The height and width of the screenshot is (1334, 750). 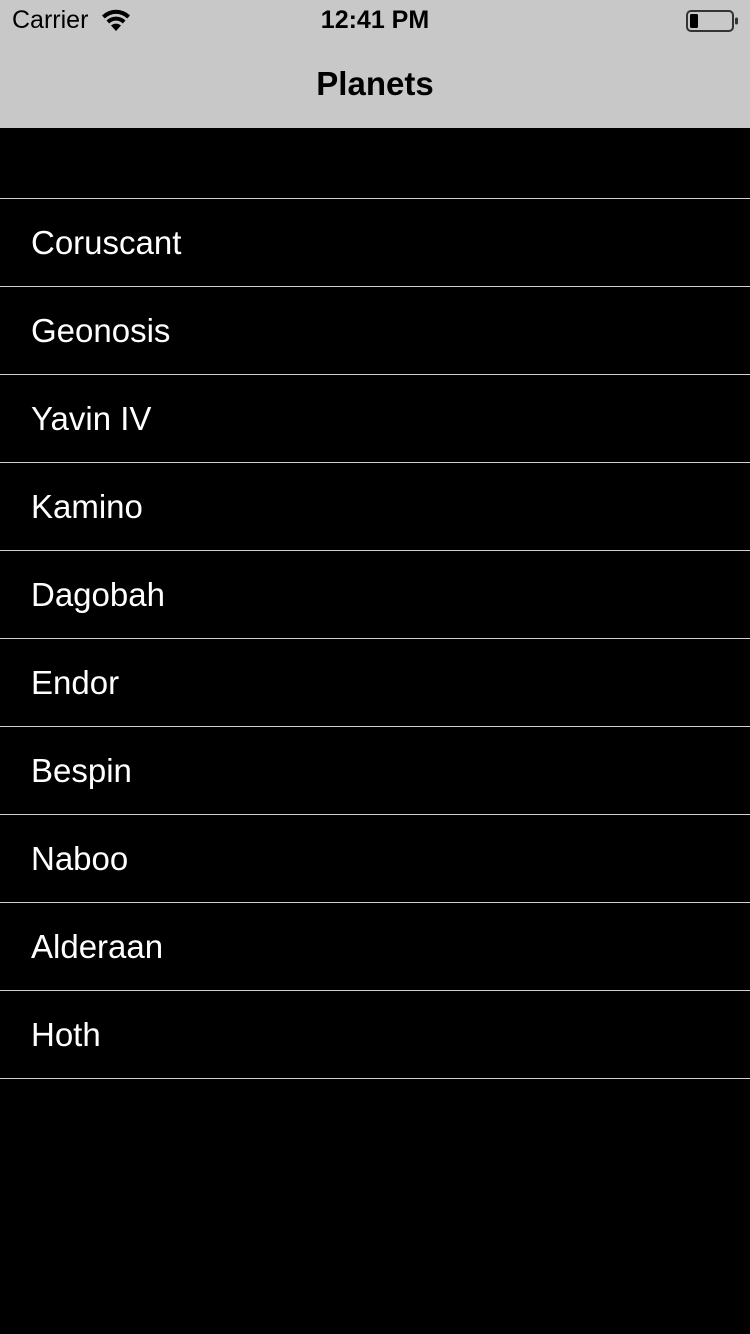 I want to click on list-item: Coruscant, so click(x=375, y=243).